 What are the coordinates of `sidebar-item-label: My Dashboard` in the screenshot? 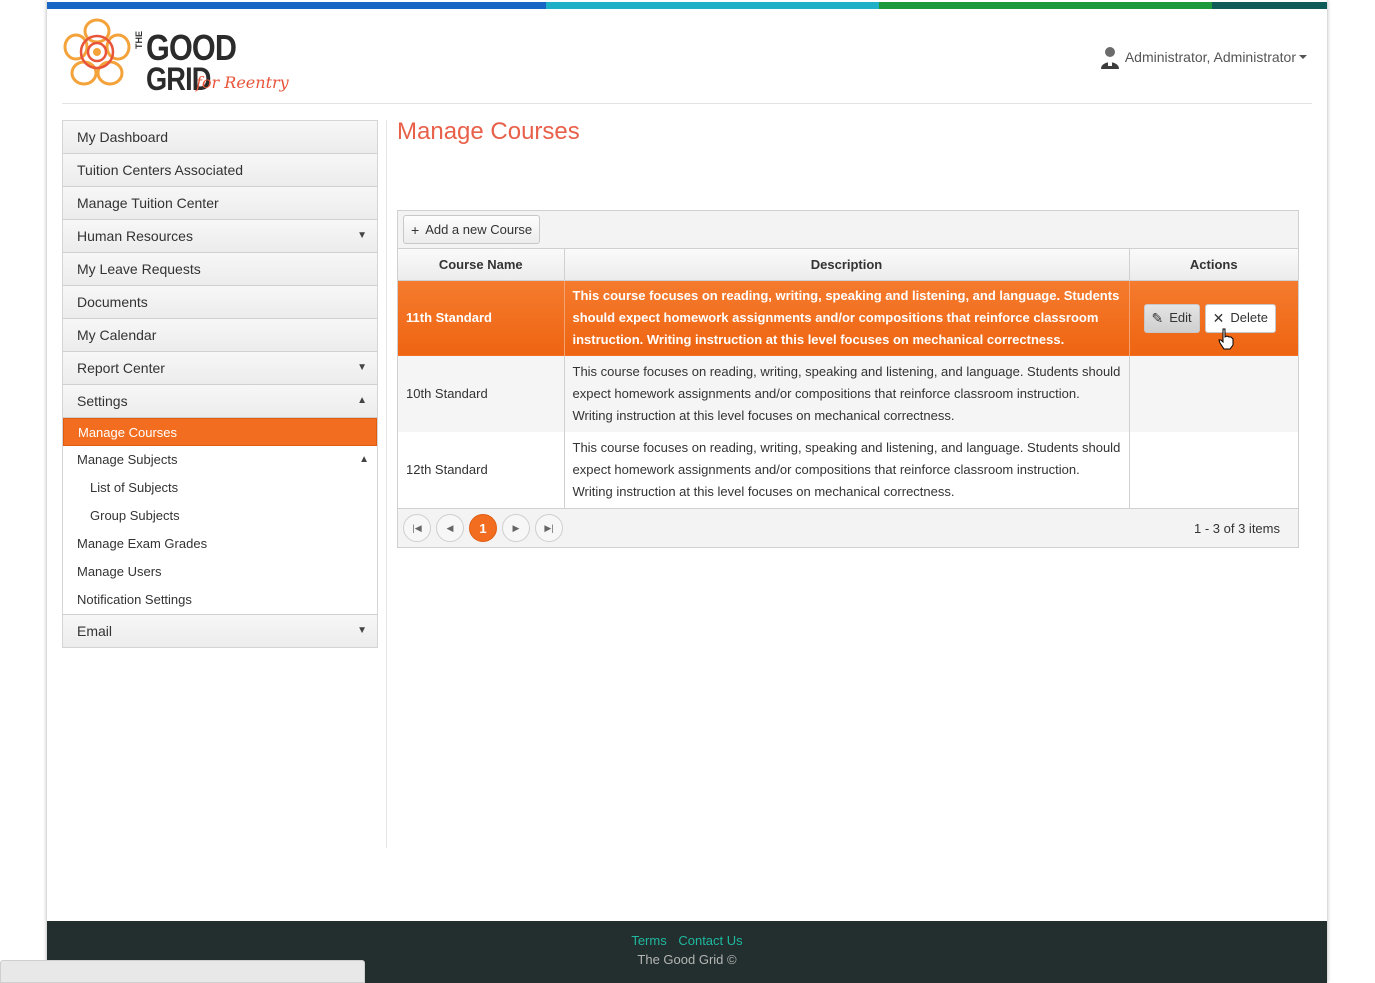 It's located at (123, 137).